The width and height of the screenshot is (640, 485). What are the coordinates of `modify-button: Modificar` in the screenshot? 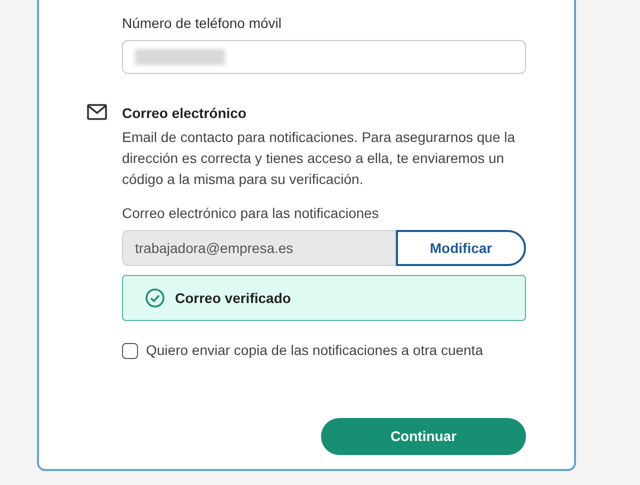 It's located at (461, 248).